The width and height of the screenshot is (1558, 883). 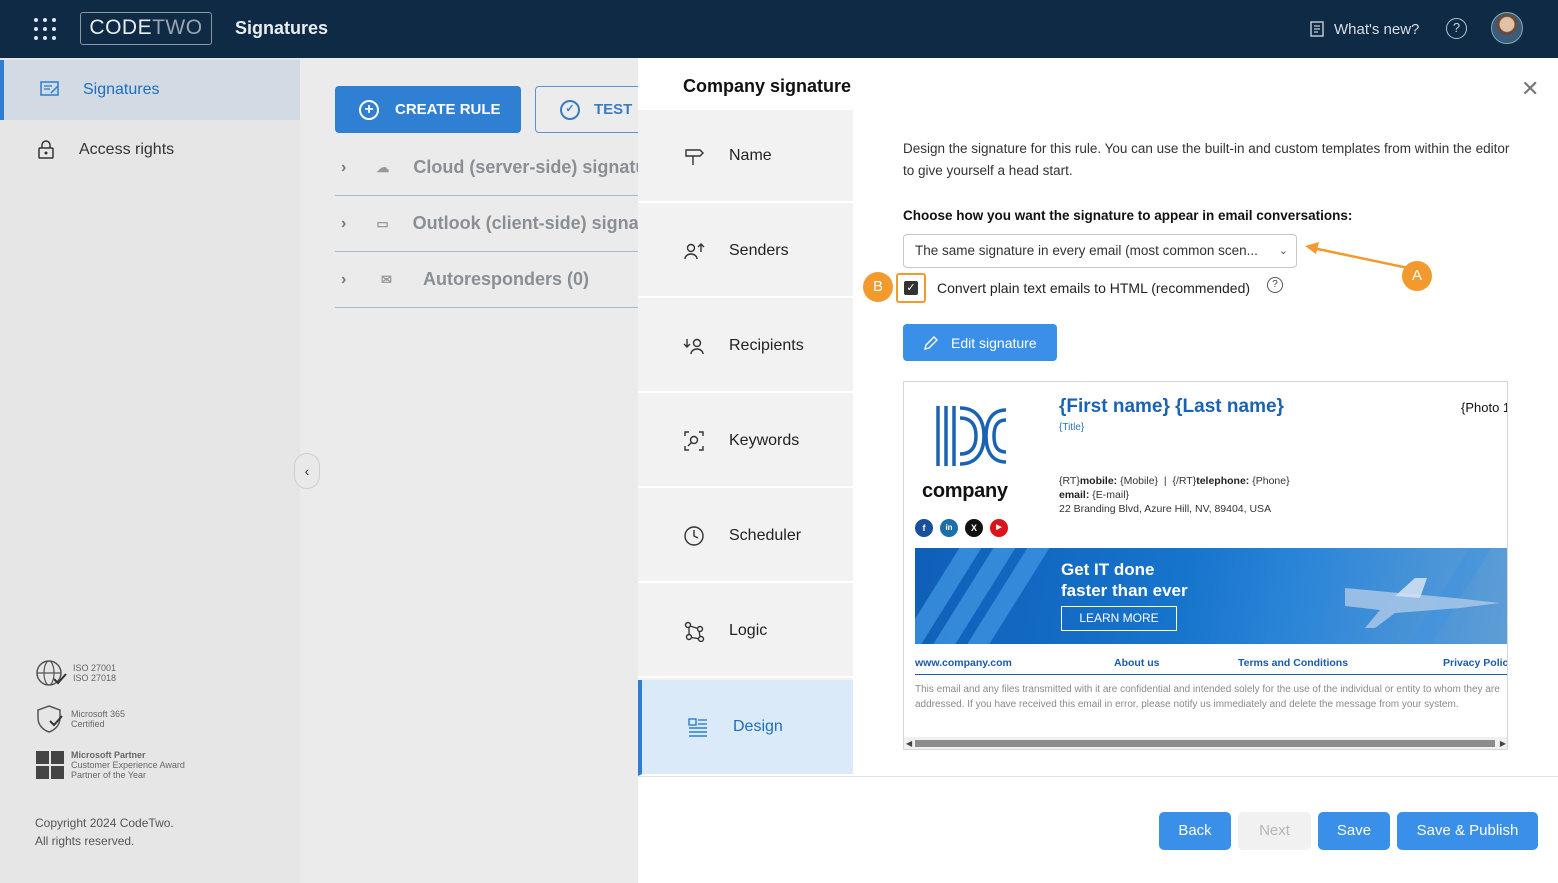 What do you see at coordinates (307, 471) in the screenshot?
I see `collapse-sidebar-button: ‹` at bounding box center [307, 471].